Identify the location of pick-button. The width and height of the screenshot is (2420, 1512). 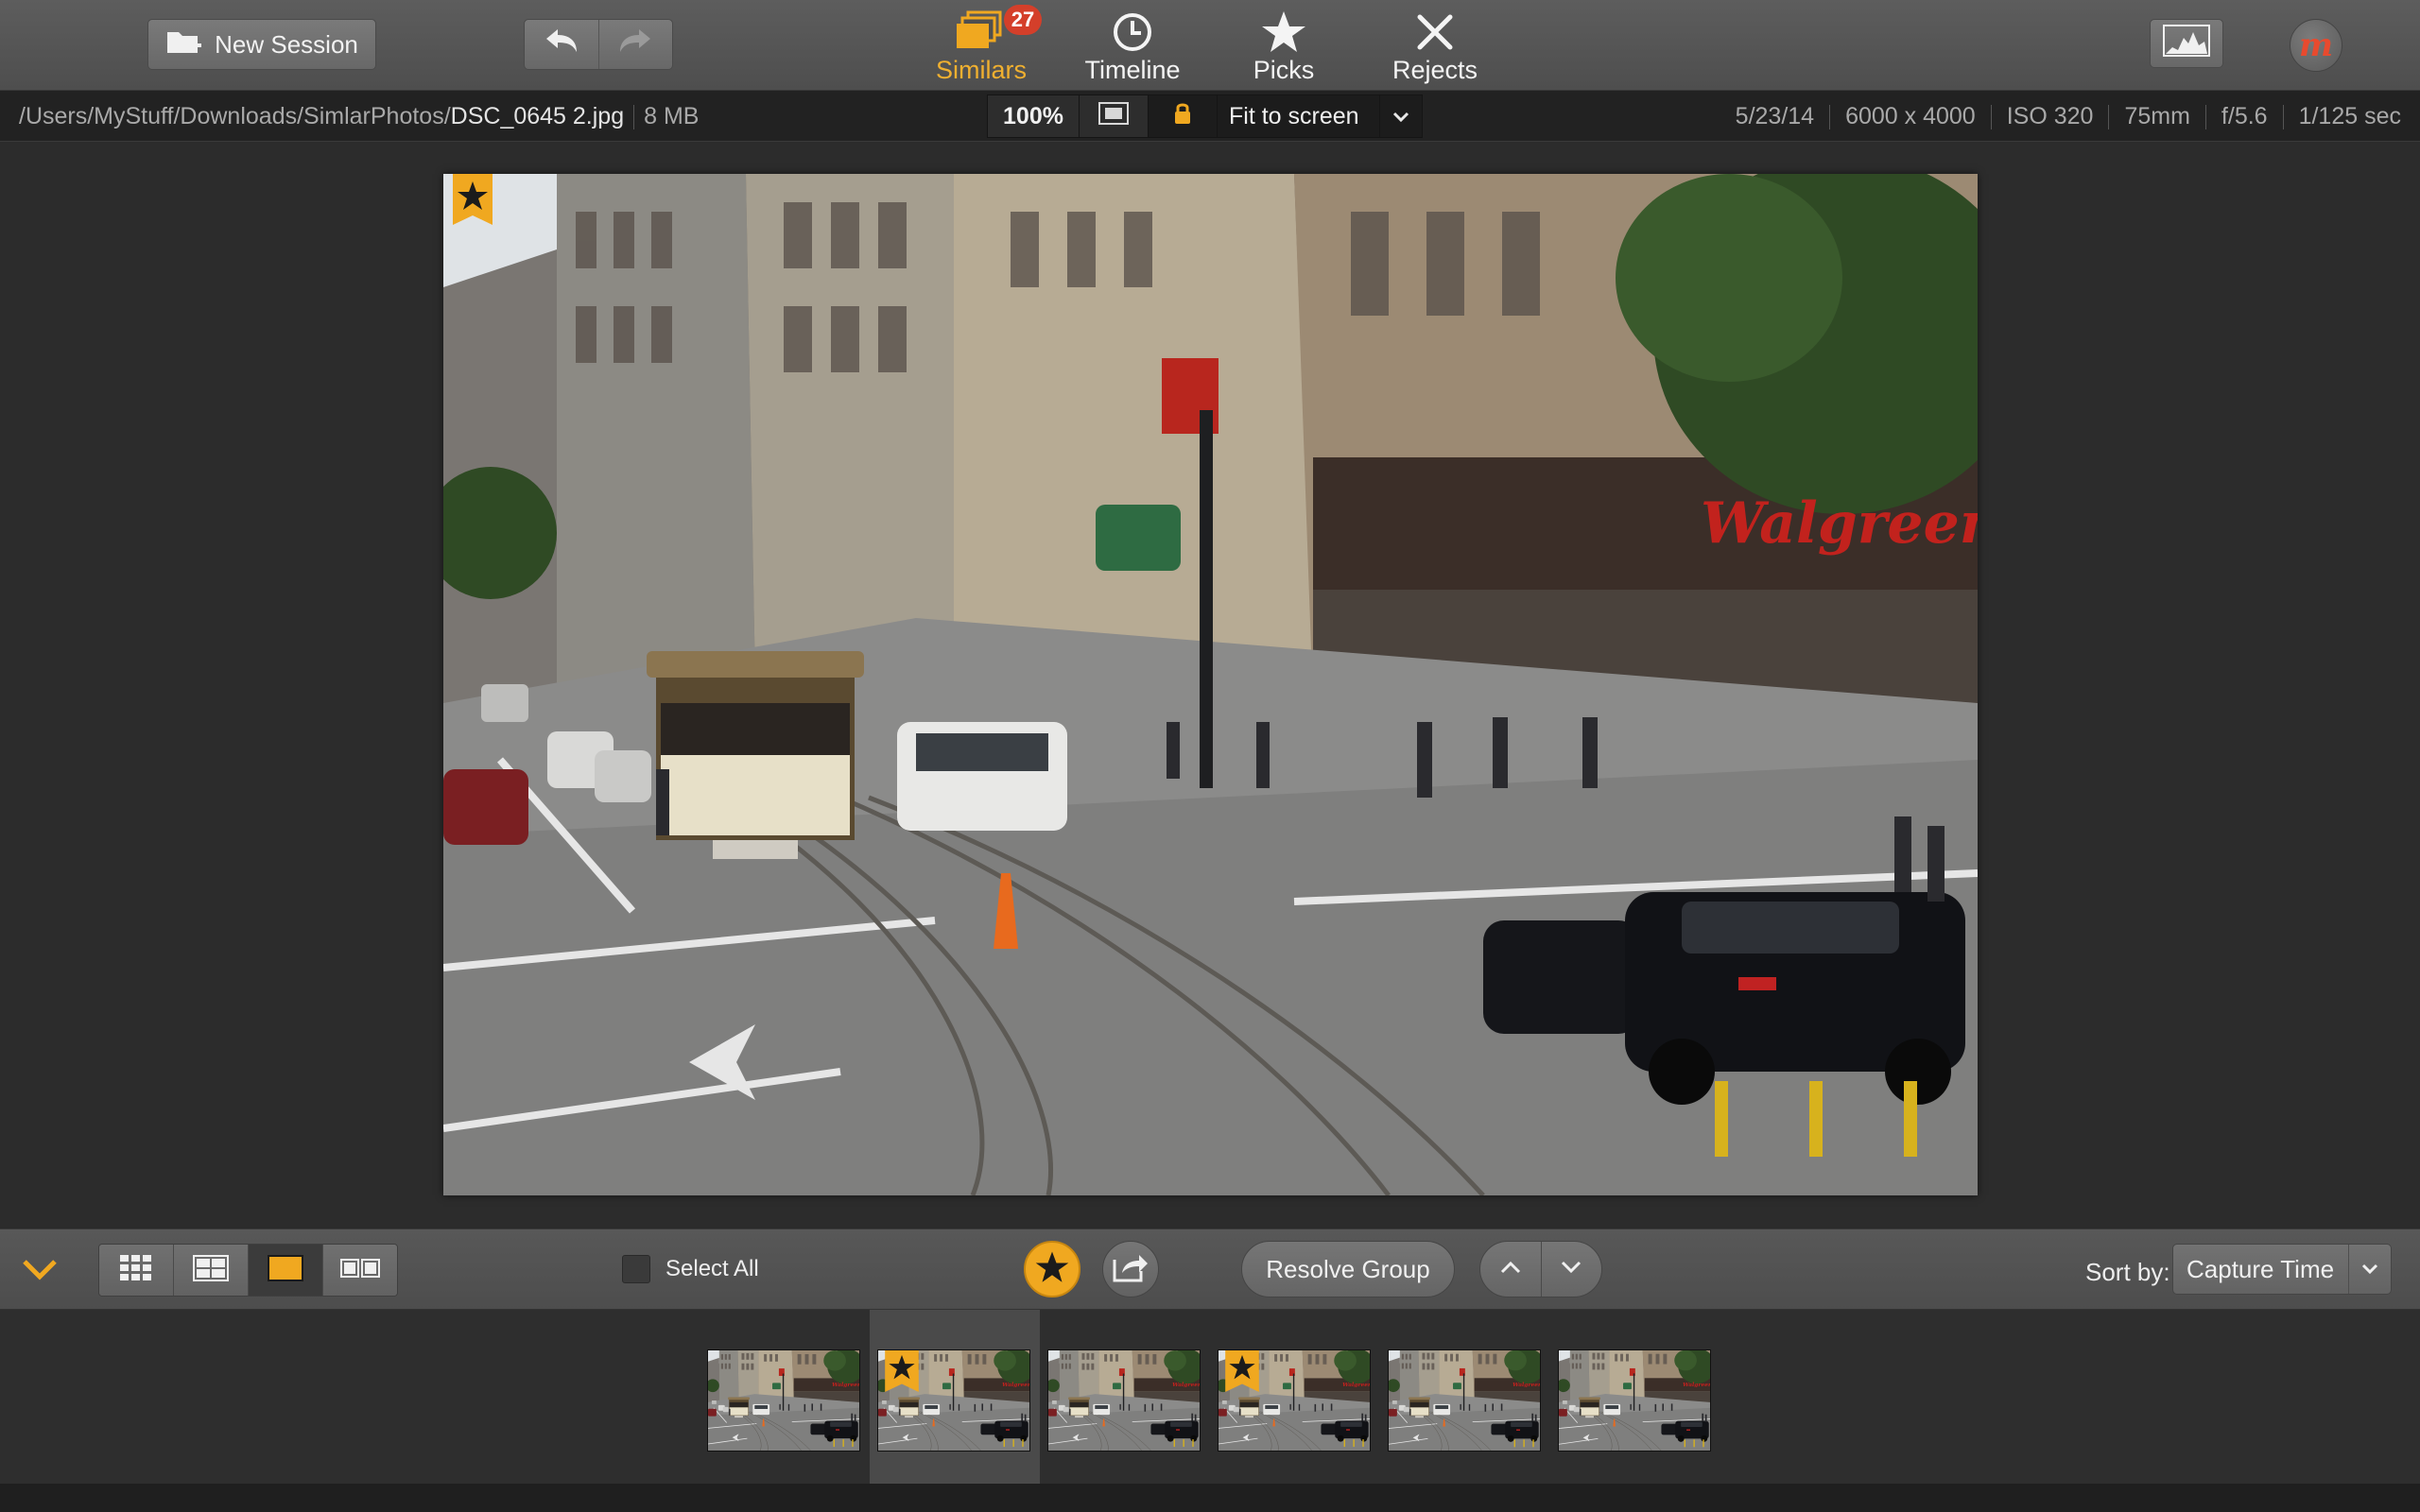
(1052, 1269).